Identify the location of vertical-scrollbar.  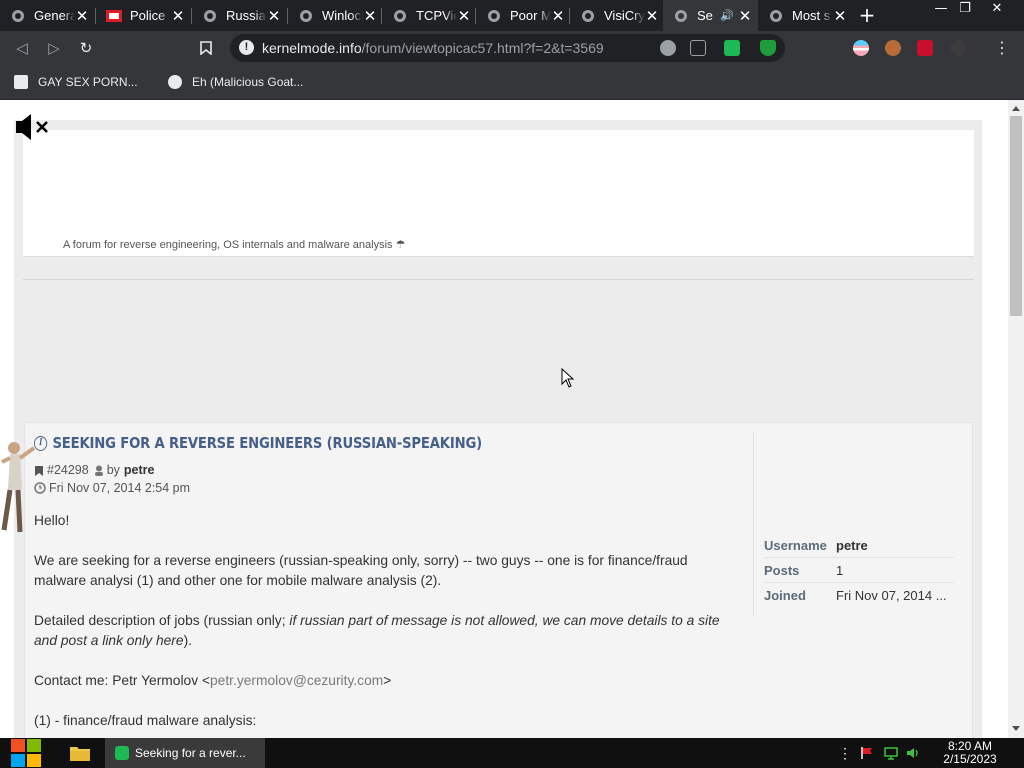
(1016, 419).